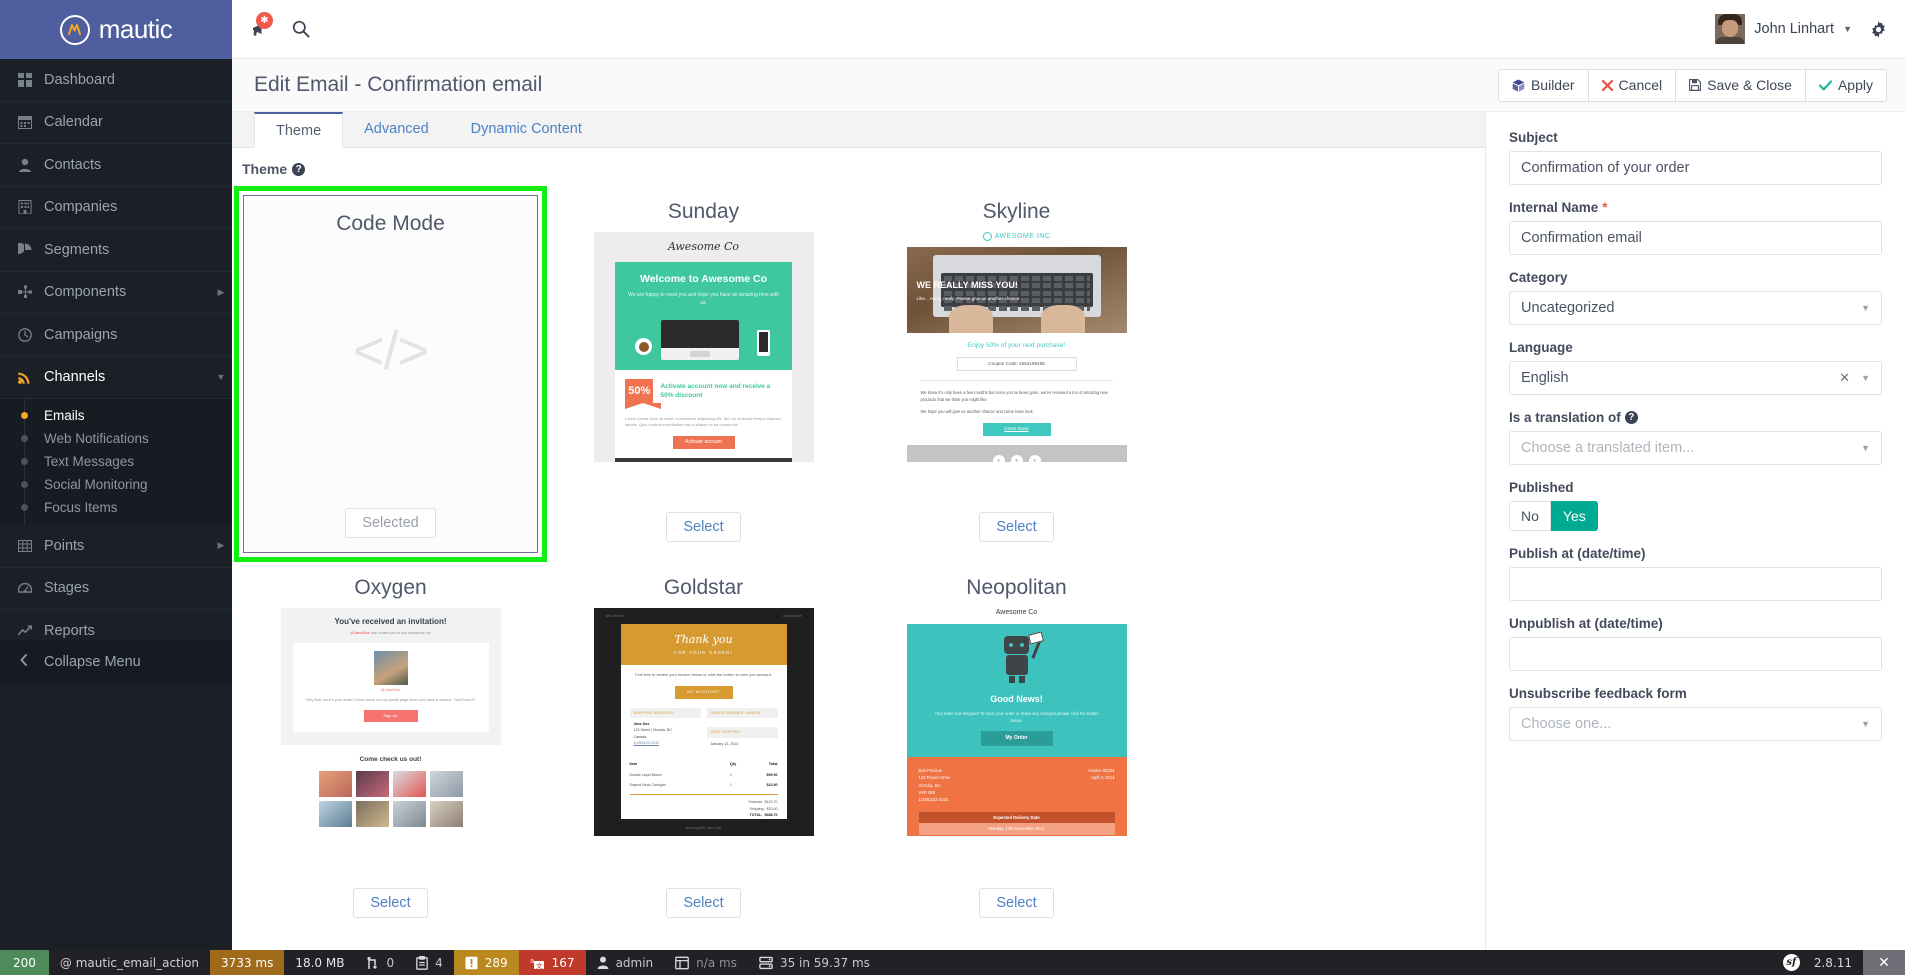 The height and width of the screenshot is (975, 1905). Describe the element at coordinates (429, 962) in the screenshot. I see `profiler-logs: 4` at that location.